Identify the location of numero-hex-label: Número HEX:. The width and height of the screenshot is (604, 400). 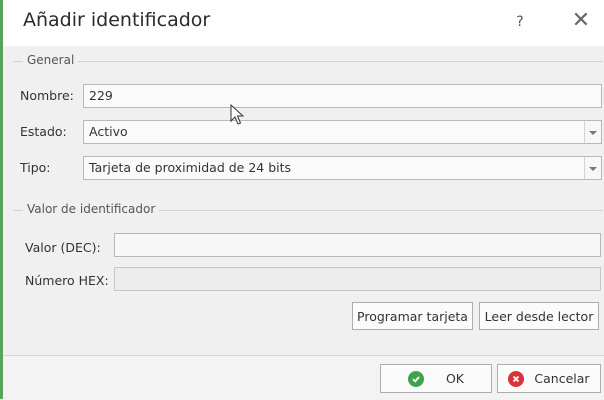
(67, 280).